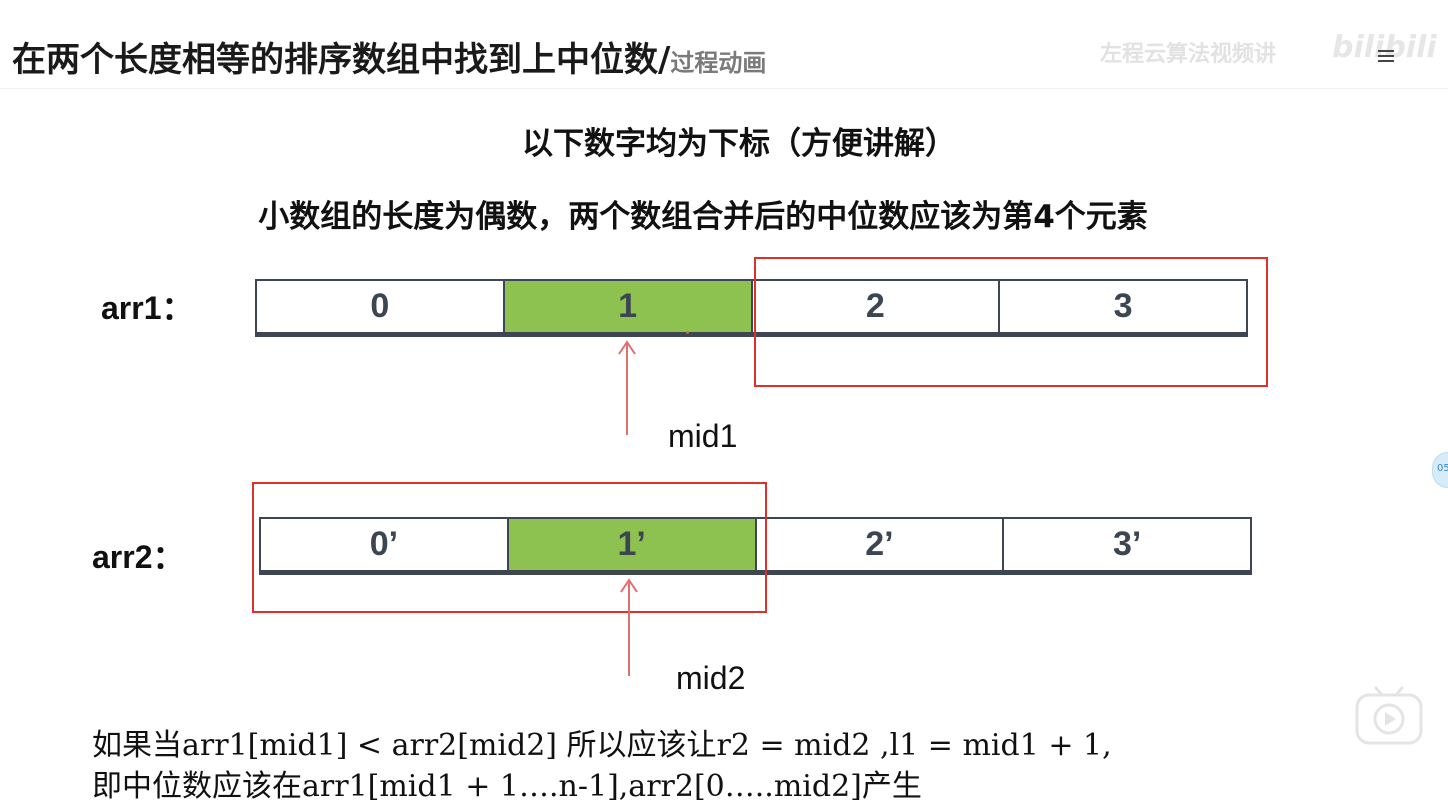 The height and width of the screenshot is (812, 1448). What do you see at coordinates (881, 544) in the screenshot?
I see `arr2-cell-2: 2’` at bounding box center [881, 544].